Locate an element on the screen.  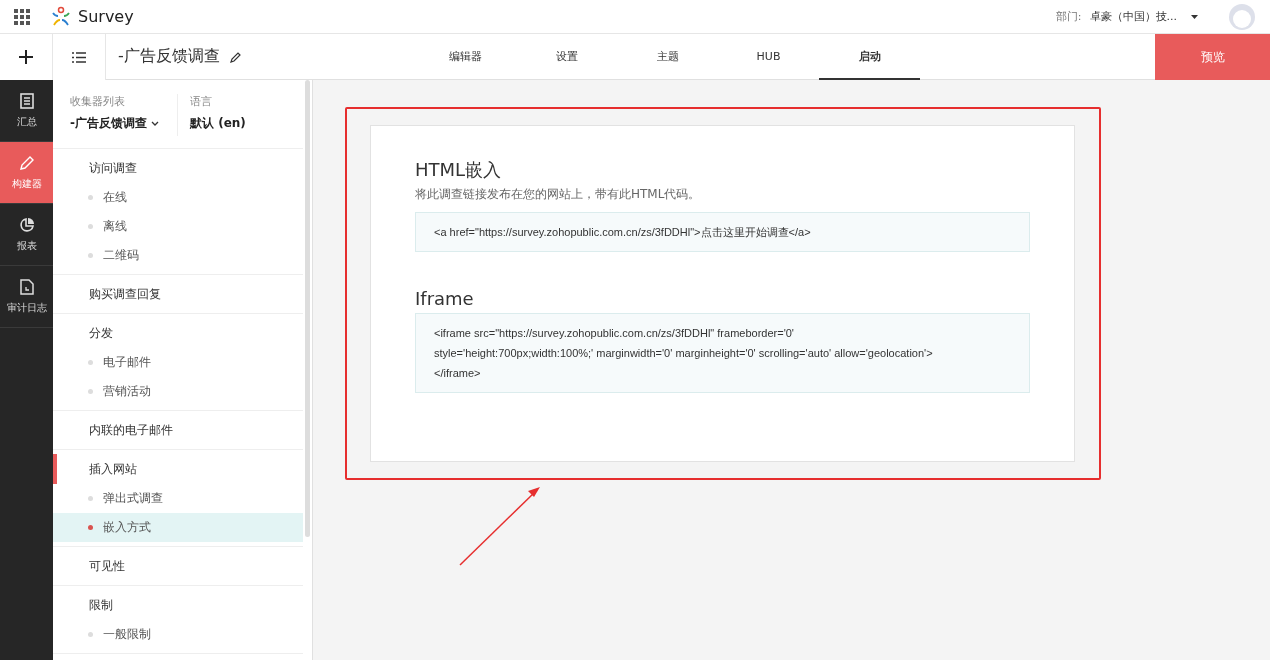
menu-icon is located at coordinates (79, 57).